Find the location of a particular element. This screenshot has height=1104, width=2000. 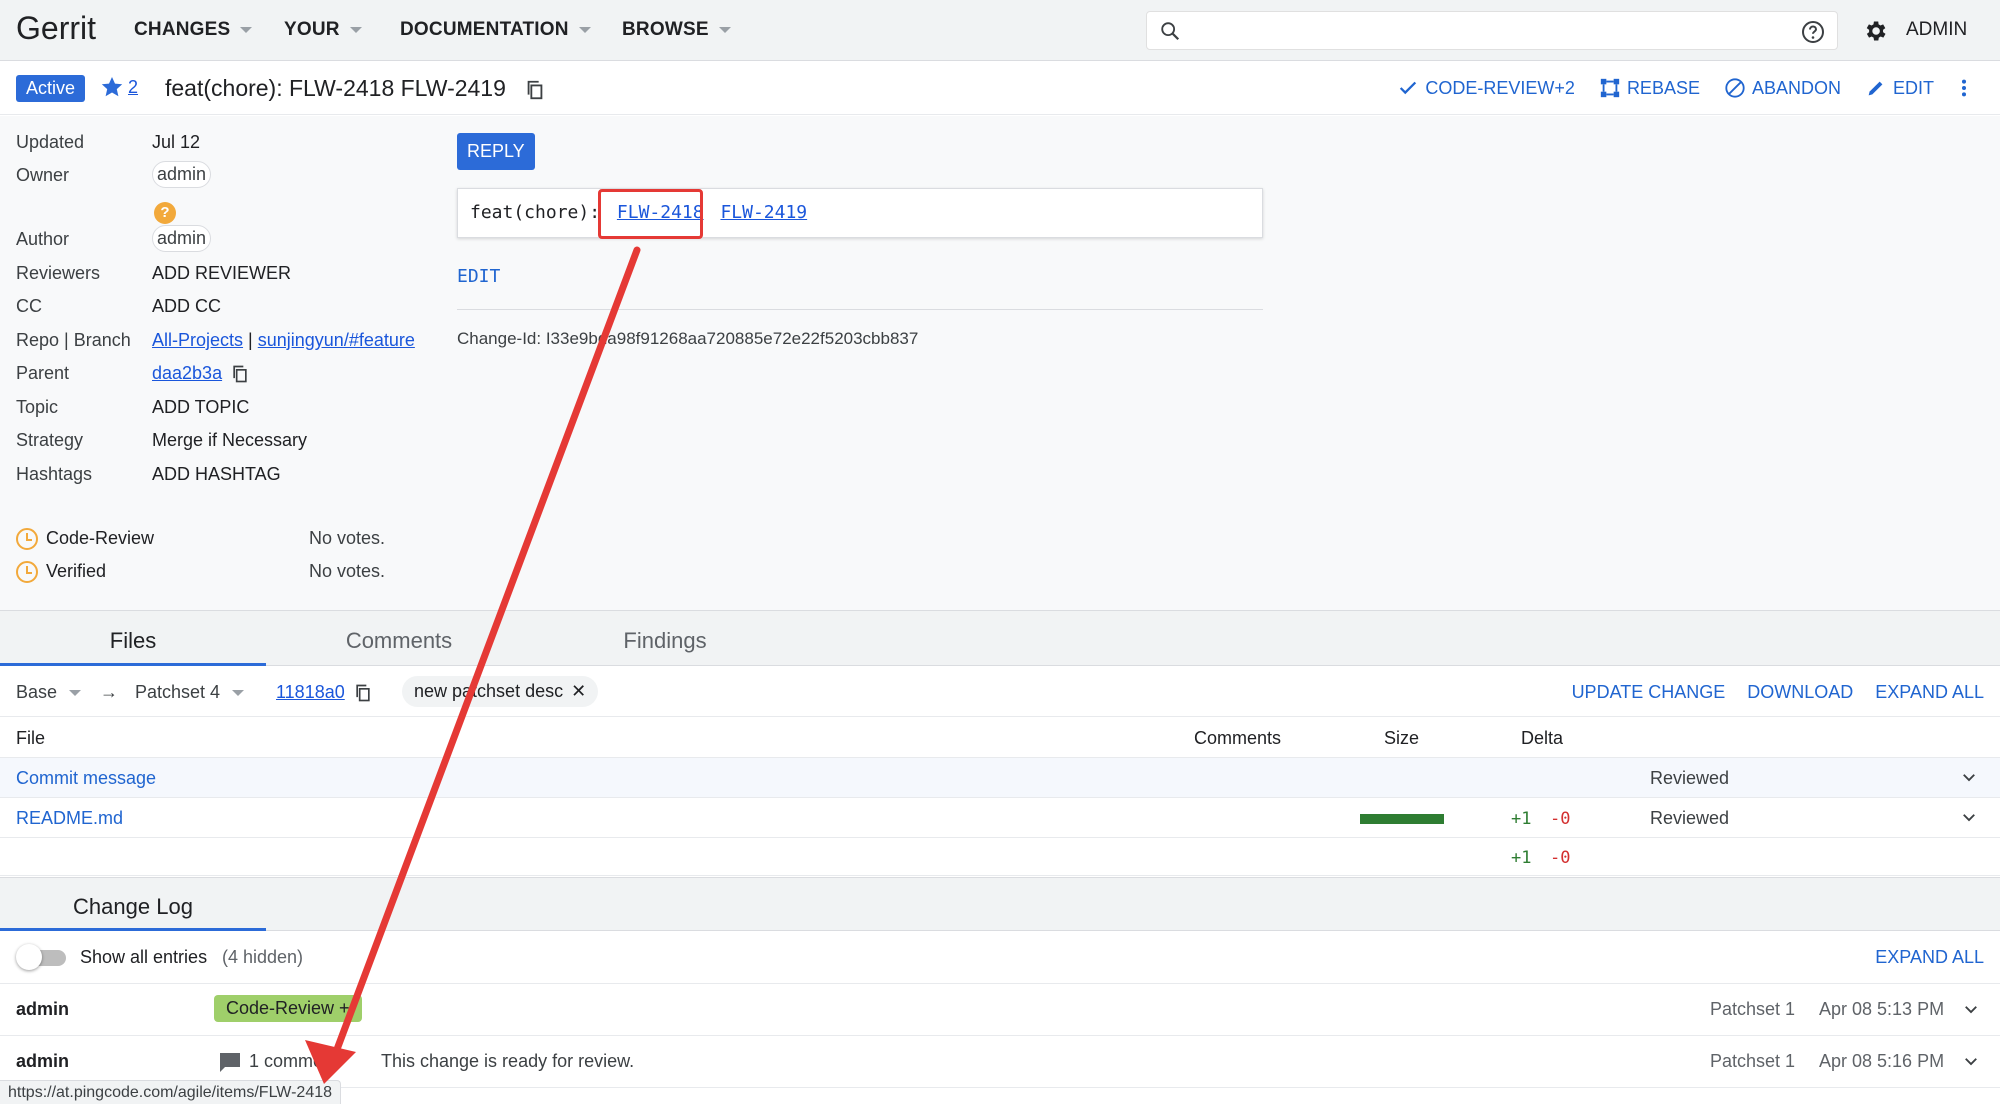

more-menu-icon is located at coordinates (1964, 88).